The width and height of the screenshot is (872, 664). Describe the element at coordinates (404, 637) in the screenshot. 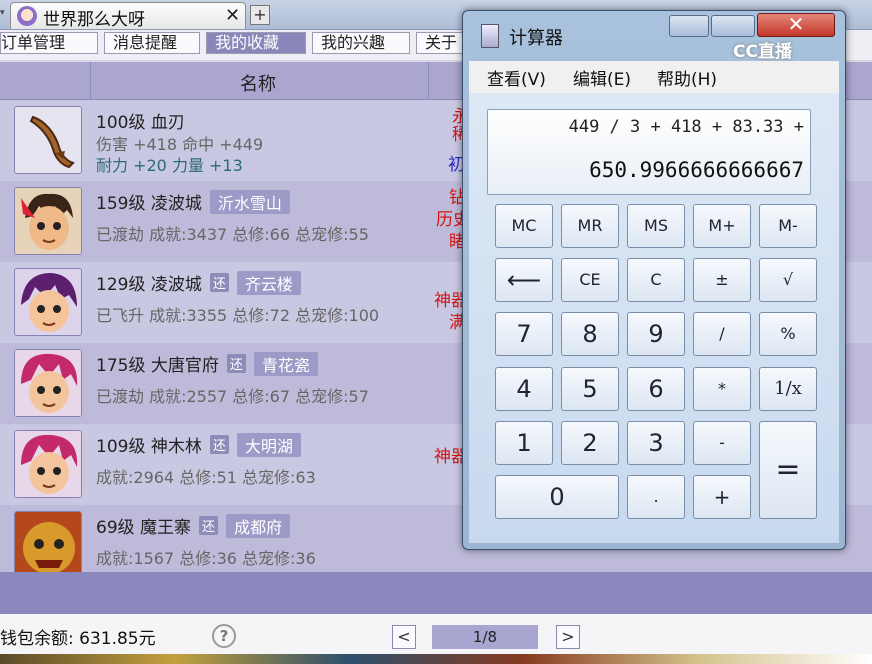

I see `prev-page-button: <` at that location.